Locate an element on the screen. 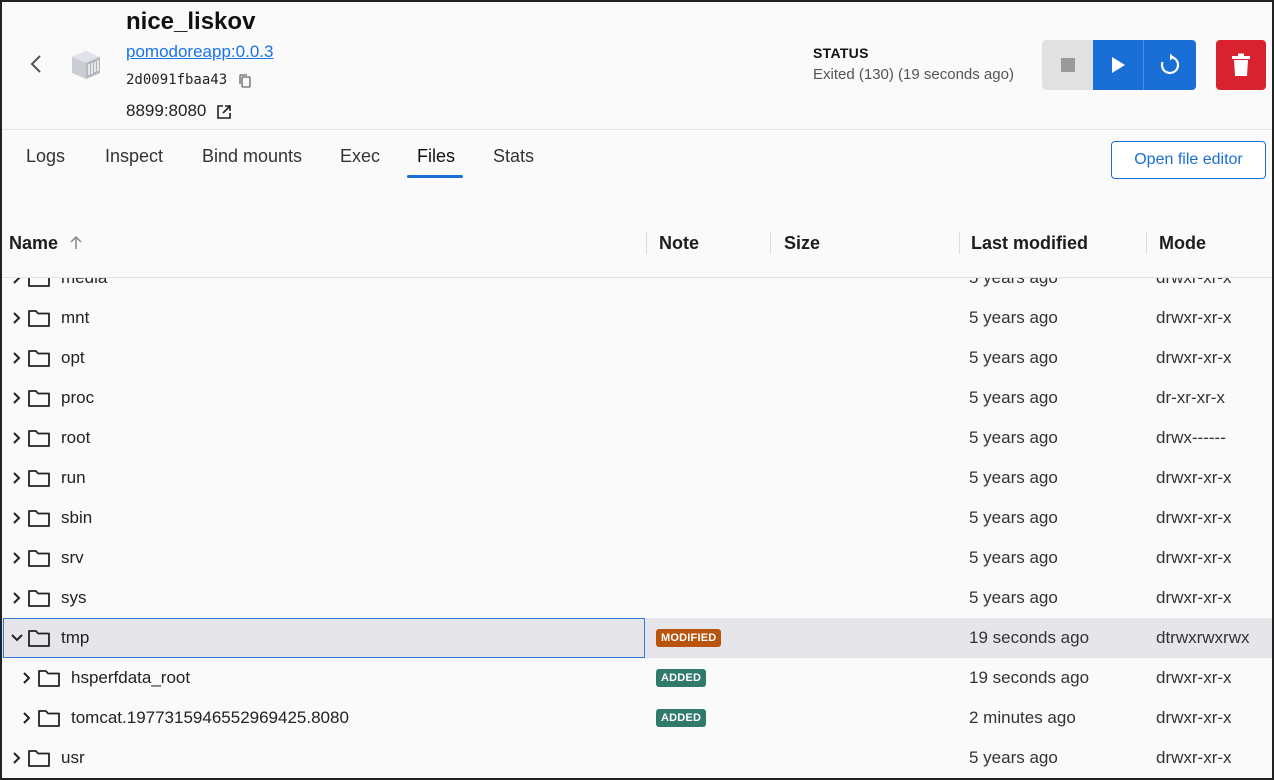  file-name: sbin is located at coordinates (77, 517).